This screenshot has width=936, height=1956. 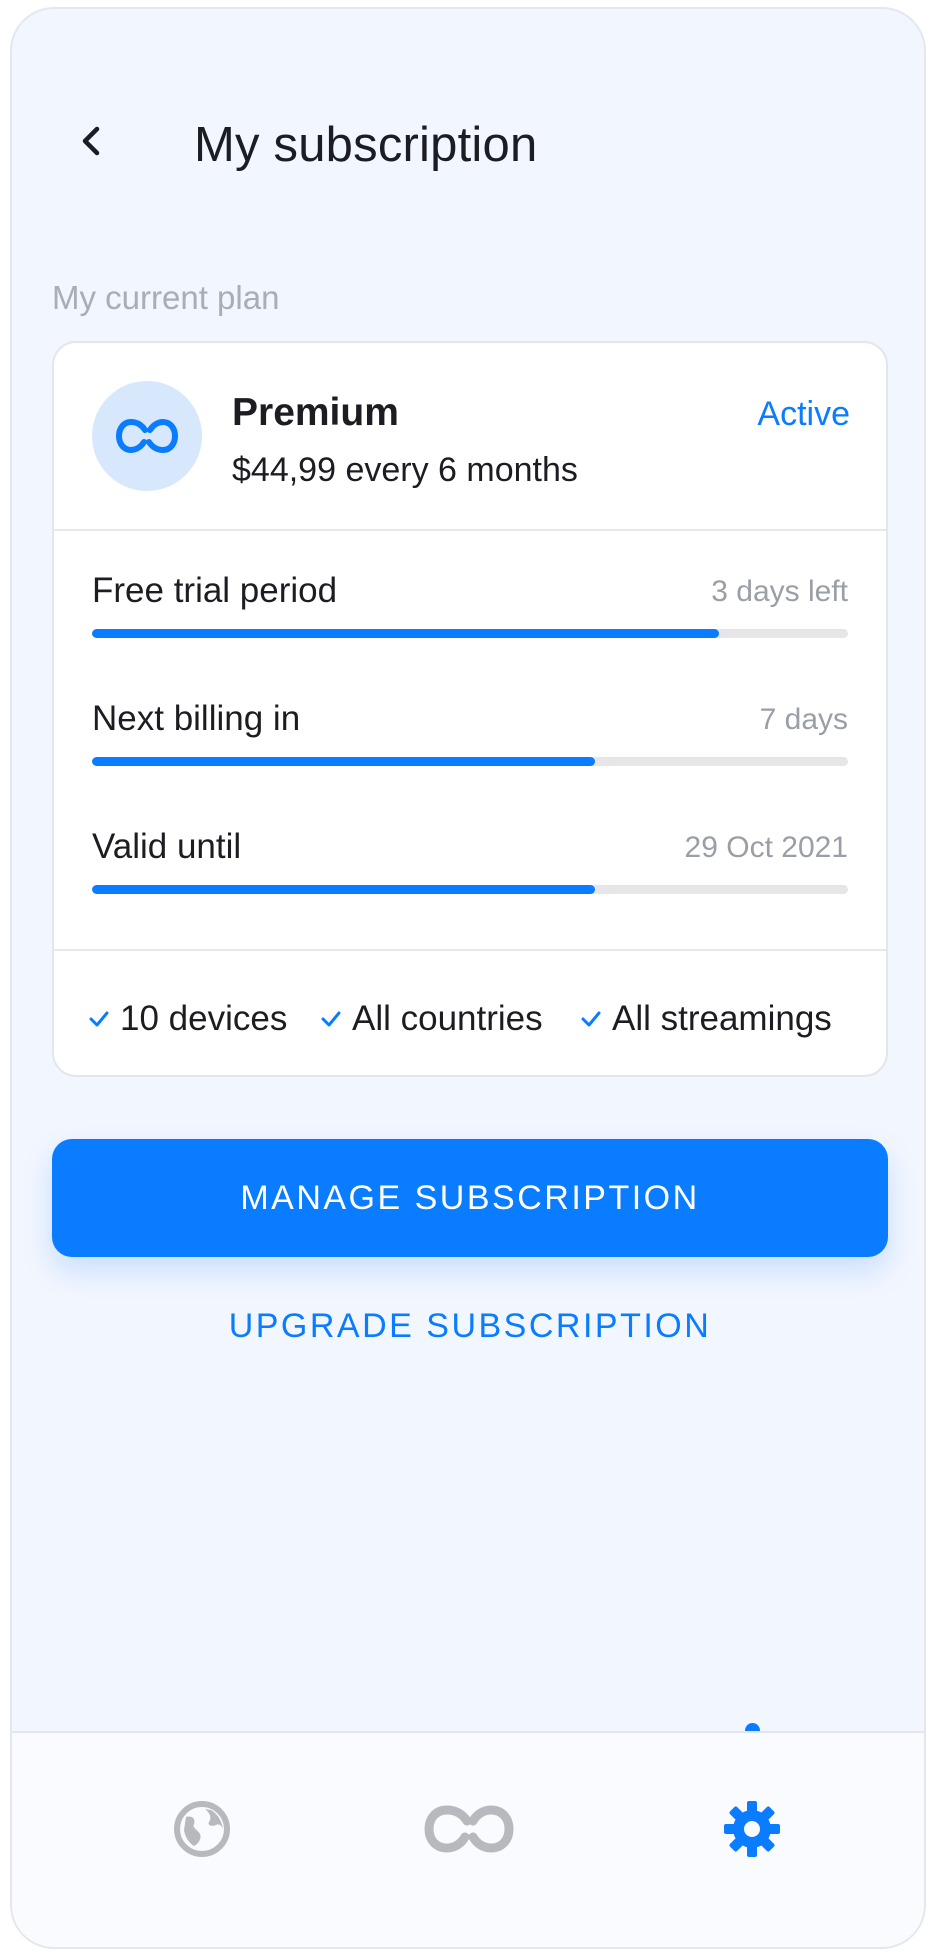 I want to click on plan-price: $44,99 every 6 months, so click(x=405, y=470).